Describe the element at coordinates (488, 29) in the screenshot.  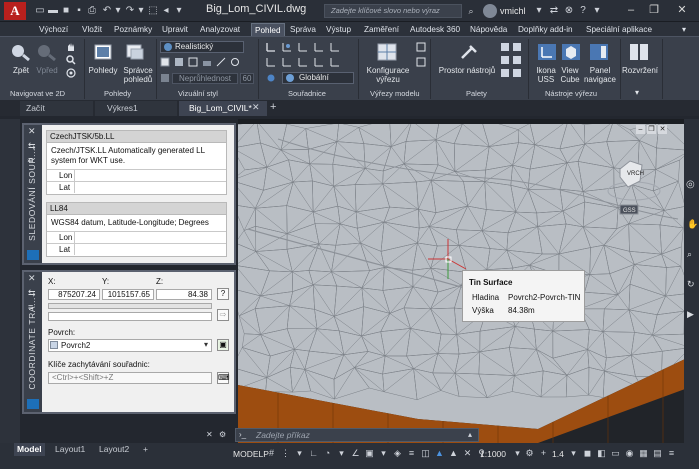
I see `tab-napoveda: Nápověda` at that location.